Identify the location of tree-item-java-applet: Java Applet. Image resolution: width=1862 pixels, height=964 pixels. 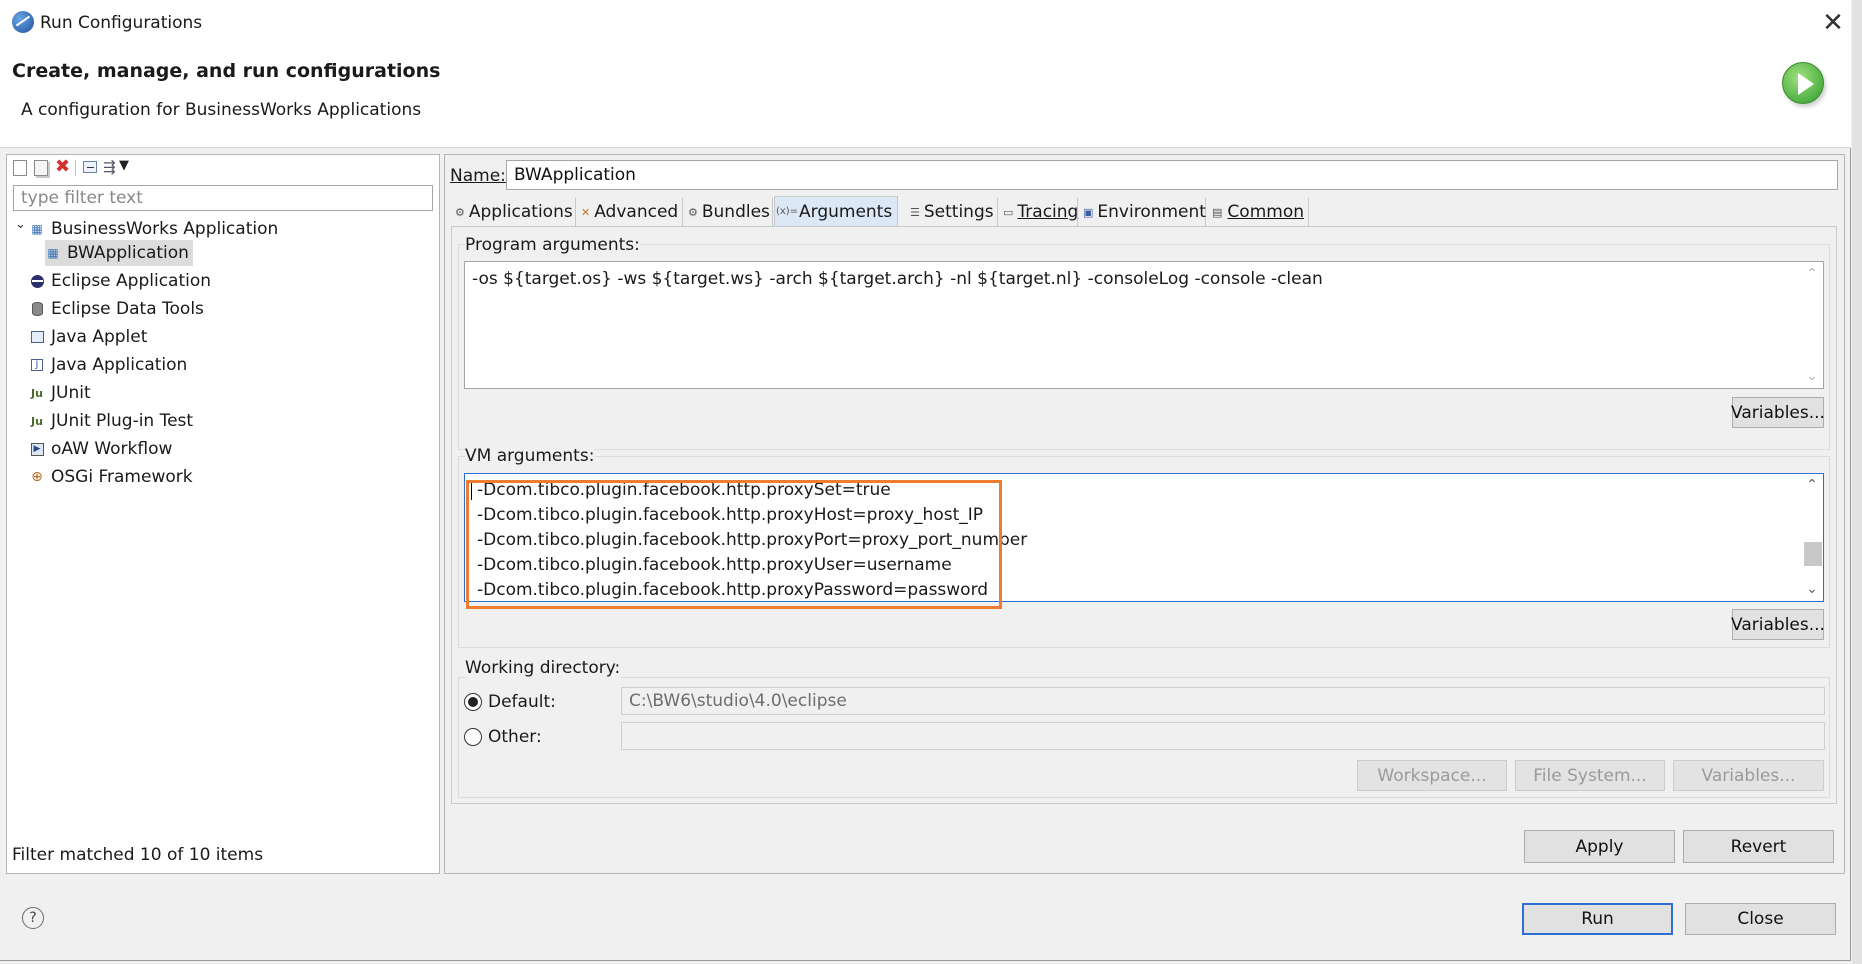
(88, 337).